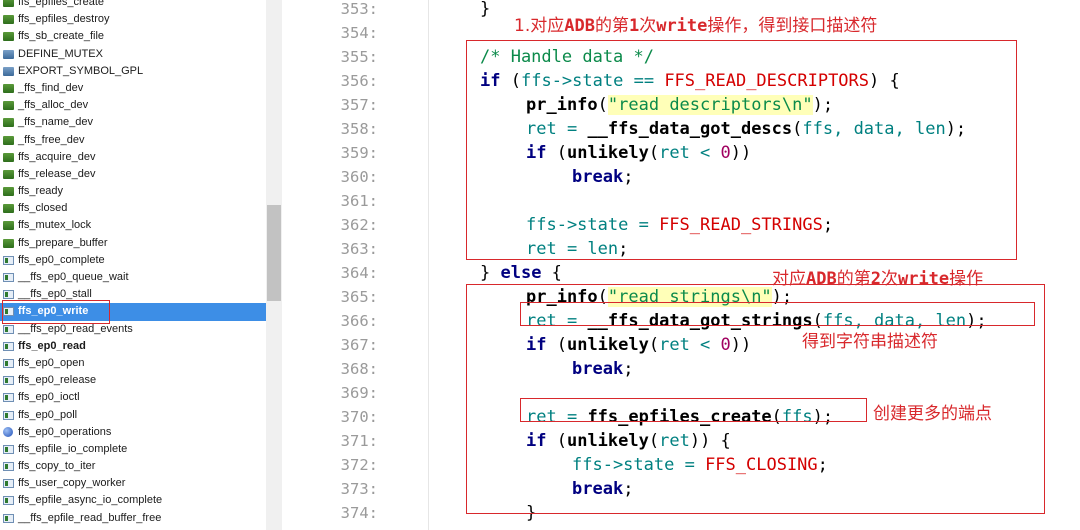 Image resolution: width=1080 pixels, height=530 pixels. I want to click on symbol-item: ffs_ready, so click(133, 191).